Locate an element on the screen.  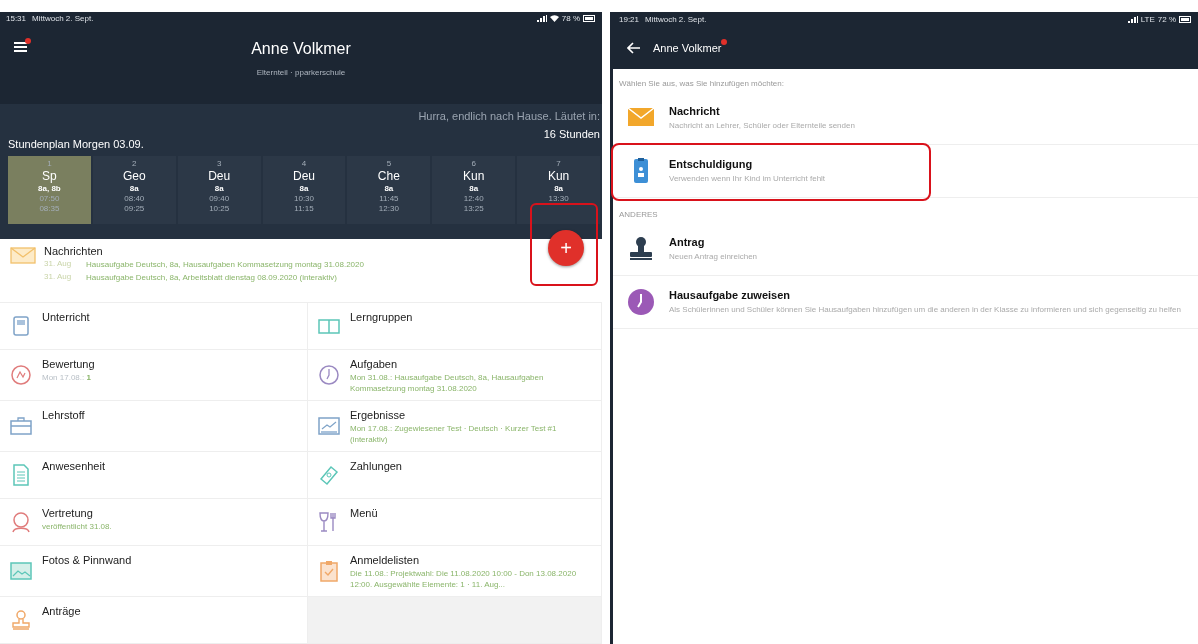
lesson-class: 8a, 8b is located at coordinates (49, 189).